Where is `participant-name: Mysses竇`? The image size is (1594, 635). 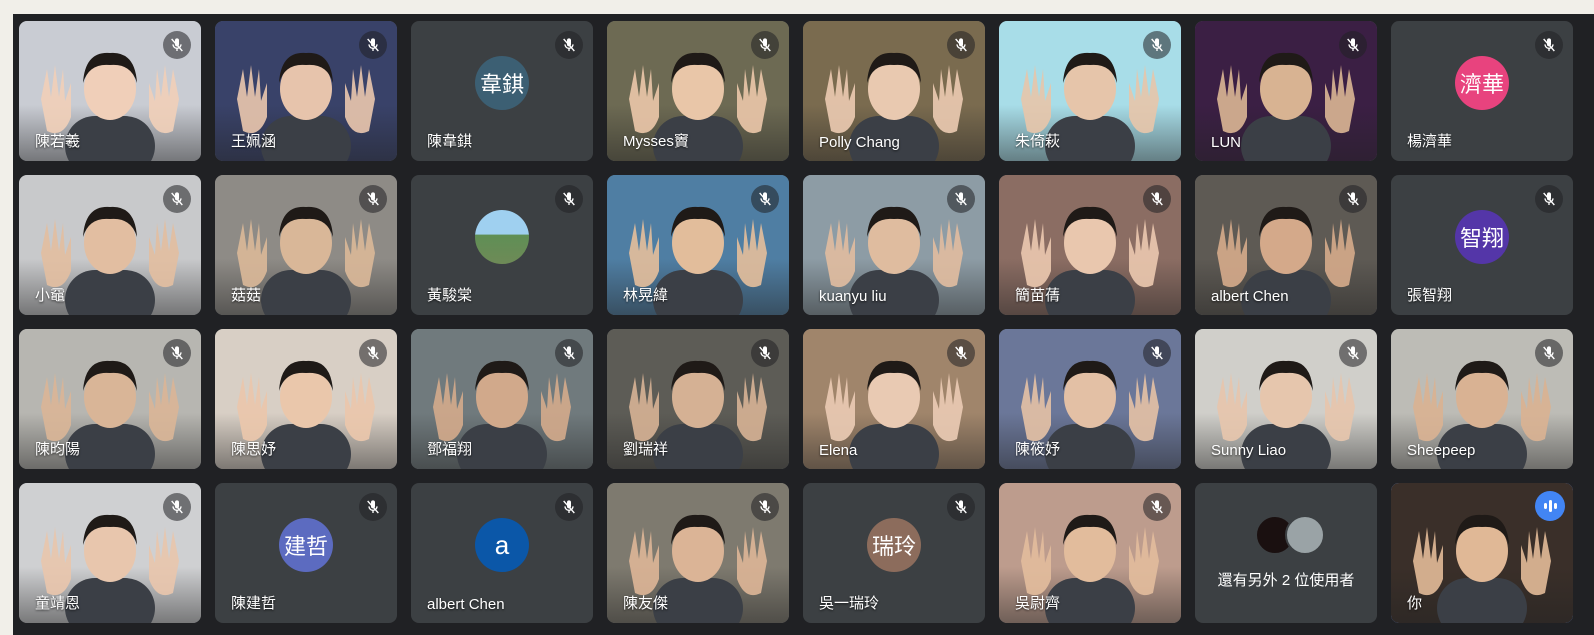 participant-name: Mysses竇 is located at coordinates (656, 141).